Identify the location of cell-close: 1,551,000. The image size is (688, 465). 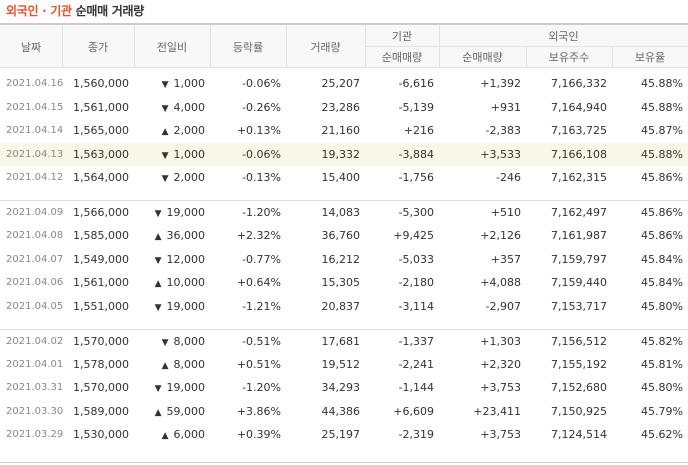
(101, 306).